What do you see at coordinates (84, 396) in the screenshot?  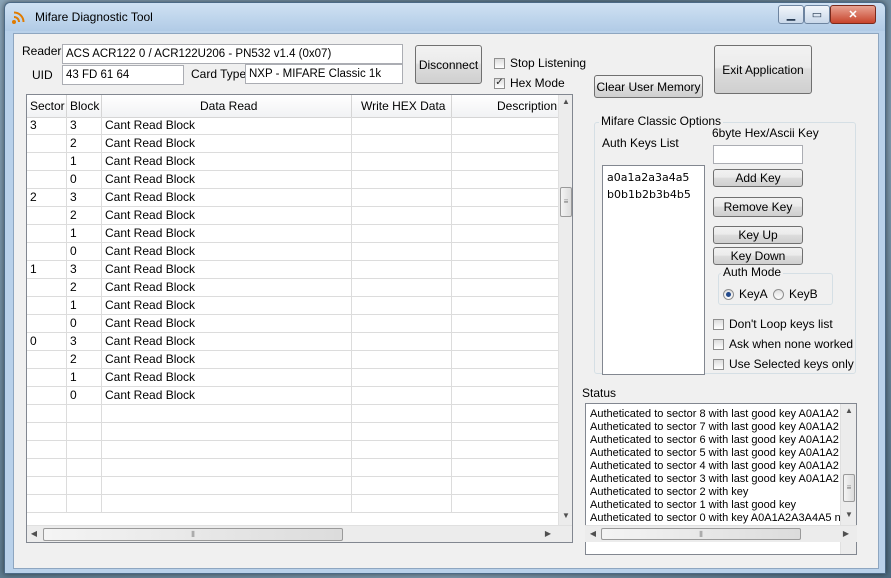 I see `cell-block: 0` at bounding box center [84, 396].